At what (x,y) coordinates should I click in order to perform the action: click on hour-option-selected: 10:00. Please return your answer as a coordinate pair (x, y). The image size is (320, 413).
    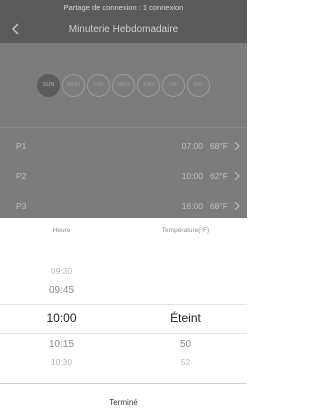
    Looking at the image, I should click on (61, 318).